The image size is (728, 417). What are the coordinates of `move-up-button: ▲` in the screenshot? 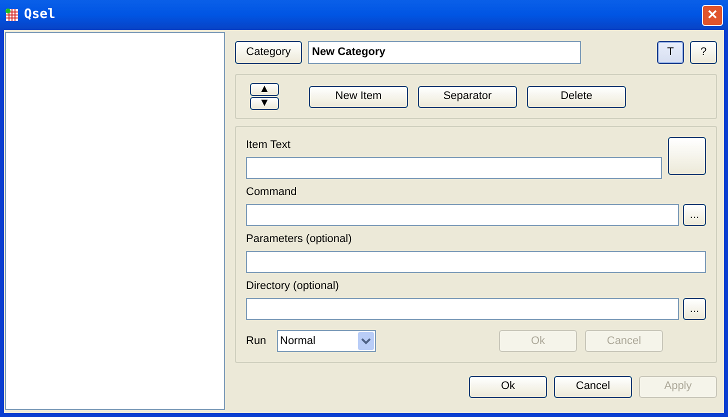 It's located at (264, 89).